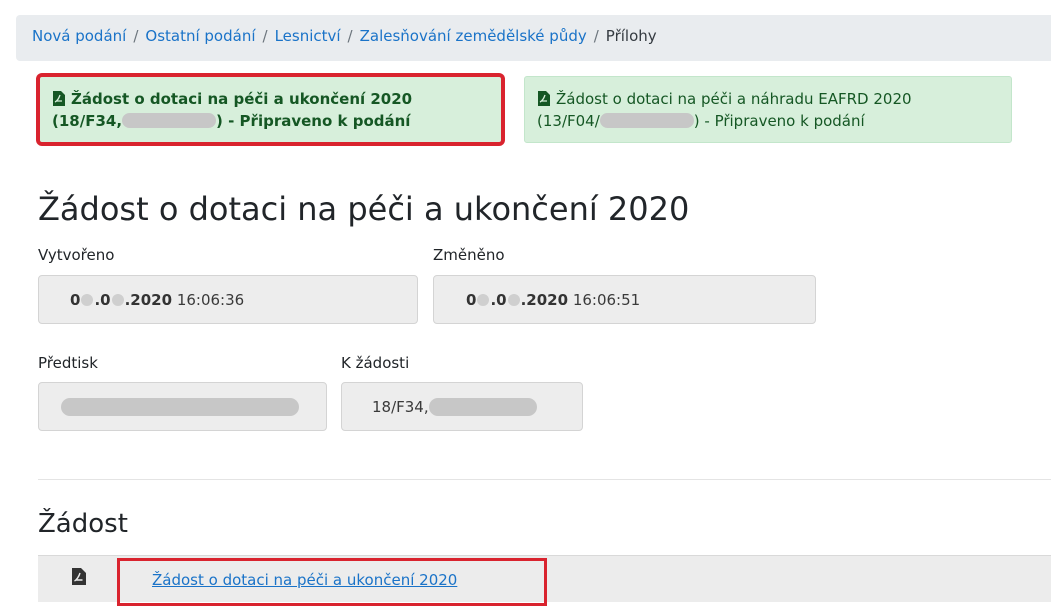 This screenshot has width=1051, height=606. What do you see at coordinates (375, 363) in the screenshot?
I see `k-zadosti-label: K žádosti` at bounding box center [375, 363].